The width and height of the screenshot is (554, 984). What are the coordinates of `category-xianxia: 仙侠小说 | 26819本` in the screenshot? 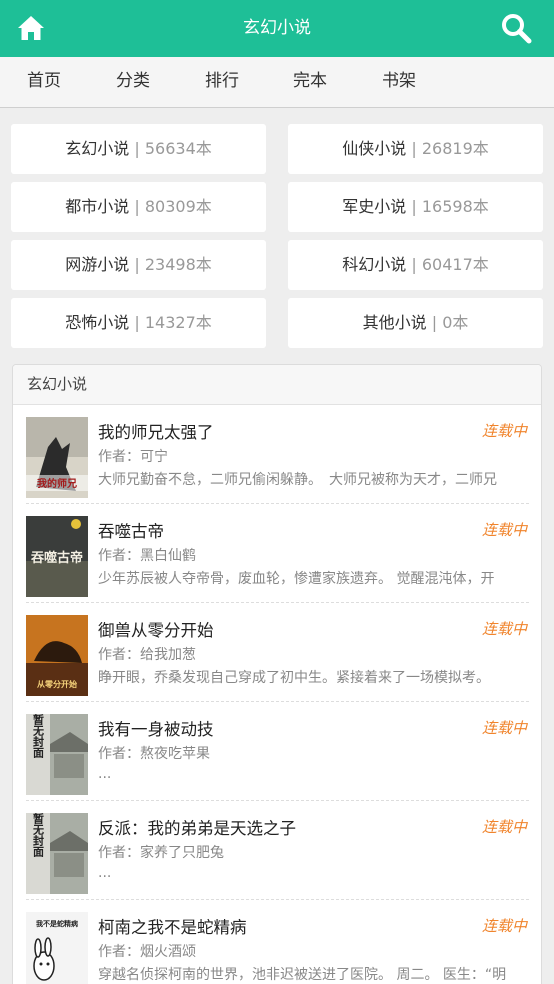 It's located at (415, 149).